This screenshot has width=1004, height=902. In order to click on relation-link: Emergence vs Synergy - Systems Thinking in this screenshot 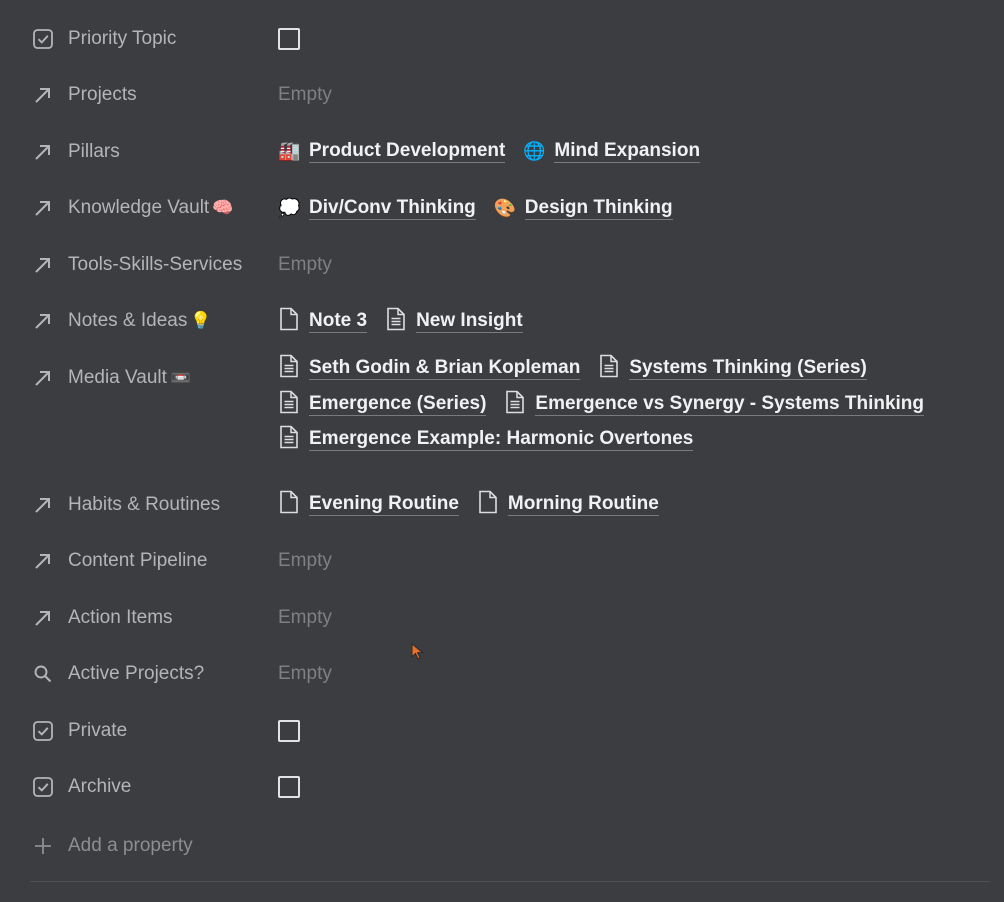, I will do `click(714, 405)`.